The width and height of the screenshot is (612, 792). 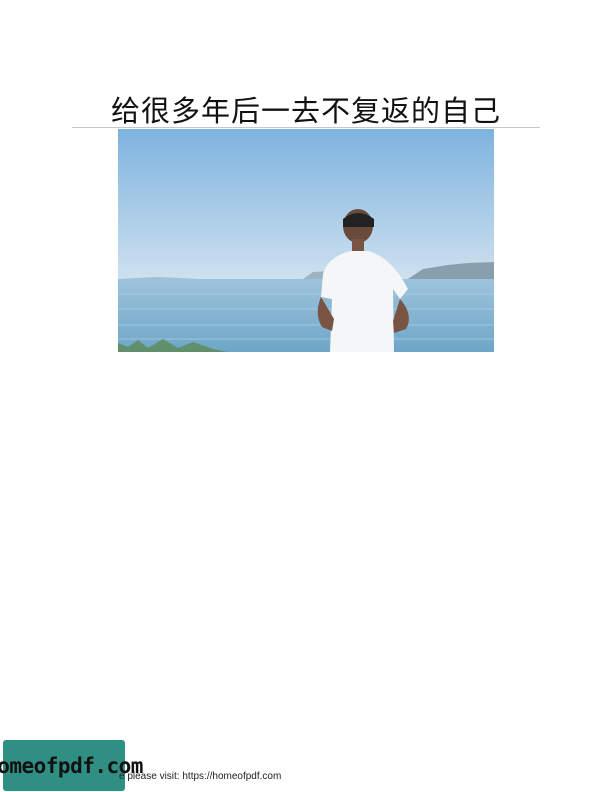 What do you see at coordinates (305, 111) in the screenshot?
I see `page-title: 给很多年后一去不复返的自己` at bounding box center [305, 111].